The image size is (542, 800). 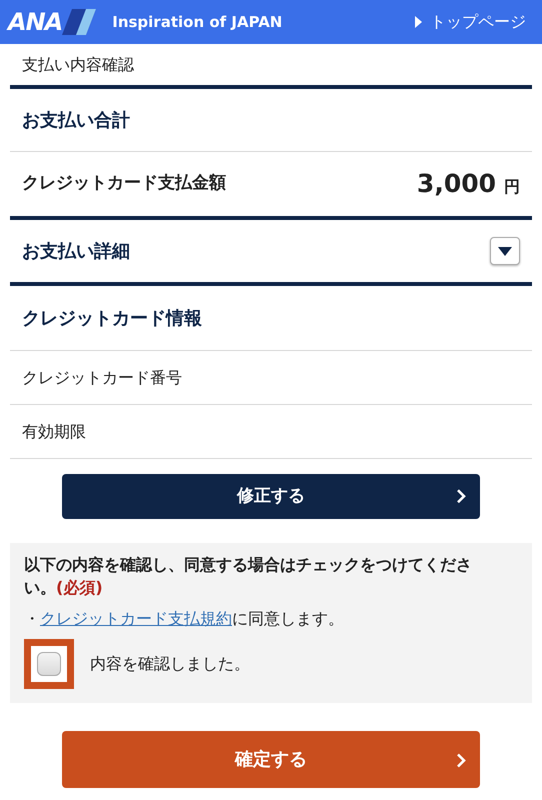 What do you see at coordinates (456, 184) in the screenshot?
I see `amount-value: 3,000` at bounding box center [456, 184].